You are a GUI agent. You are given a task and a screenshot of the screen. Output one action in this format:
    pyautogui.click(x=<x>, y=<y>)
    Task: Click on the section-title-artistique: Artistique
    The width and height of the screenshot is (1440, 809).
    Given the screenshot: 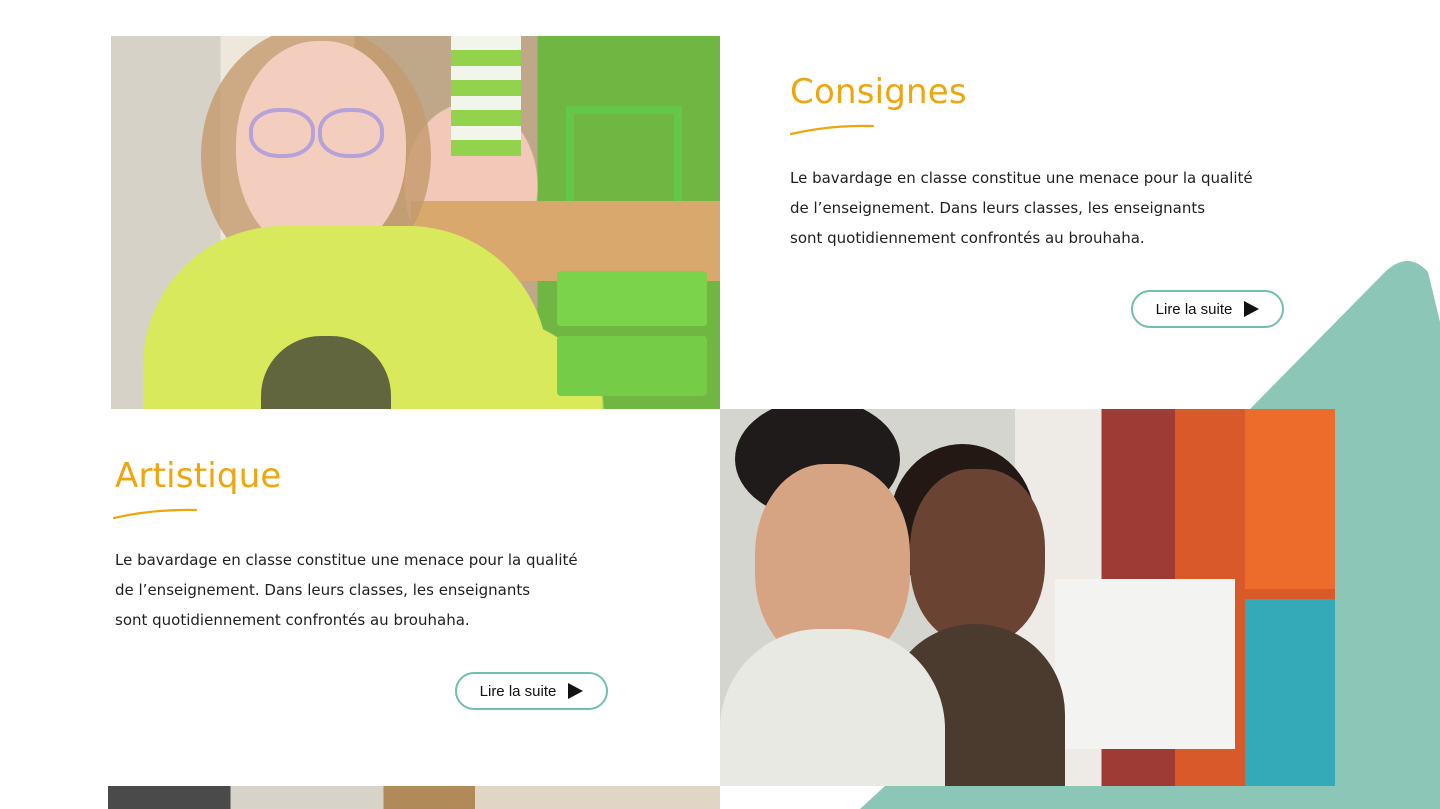 What is the action you would take?
    pyautogui.click(x=198, y=476)
    